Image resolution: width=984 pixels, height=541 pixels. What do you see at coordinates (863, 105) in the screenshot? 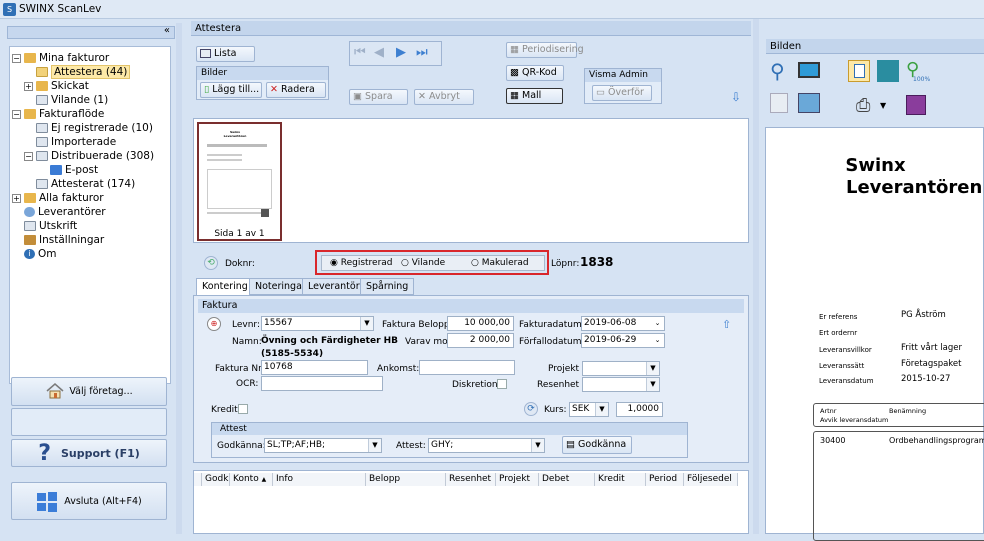
I see `printer-icon: ⎙` at bounding box center [863, 105].